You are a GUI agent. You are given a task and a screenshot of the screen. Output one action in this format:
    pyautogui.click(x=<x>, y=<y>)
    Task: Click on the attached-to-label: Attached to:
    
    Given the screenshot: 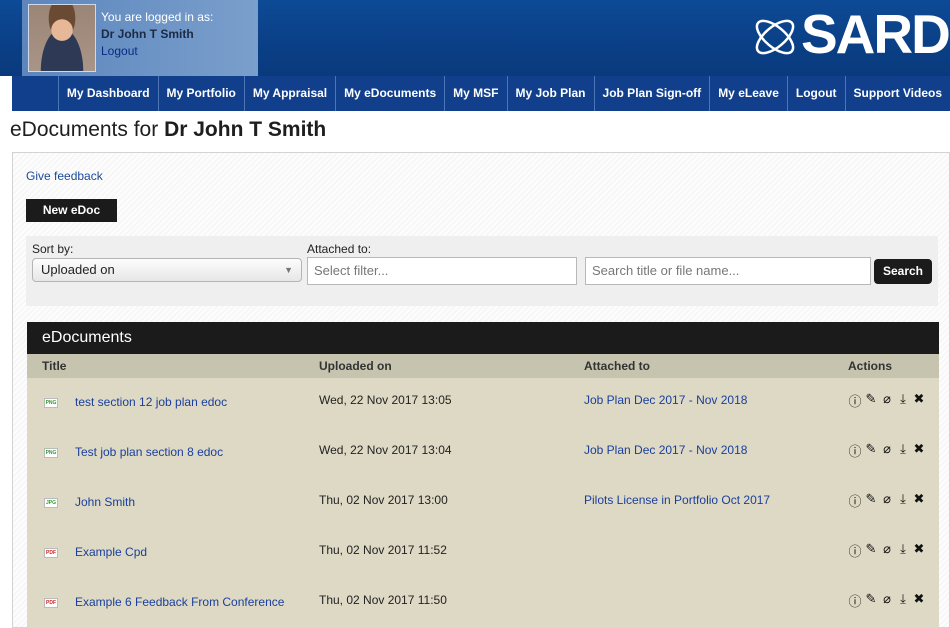 What is the action you would take?
    pyautogui.click(x=339, y=249)
    